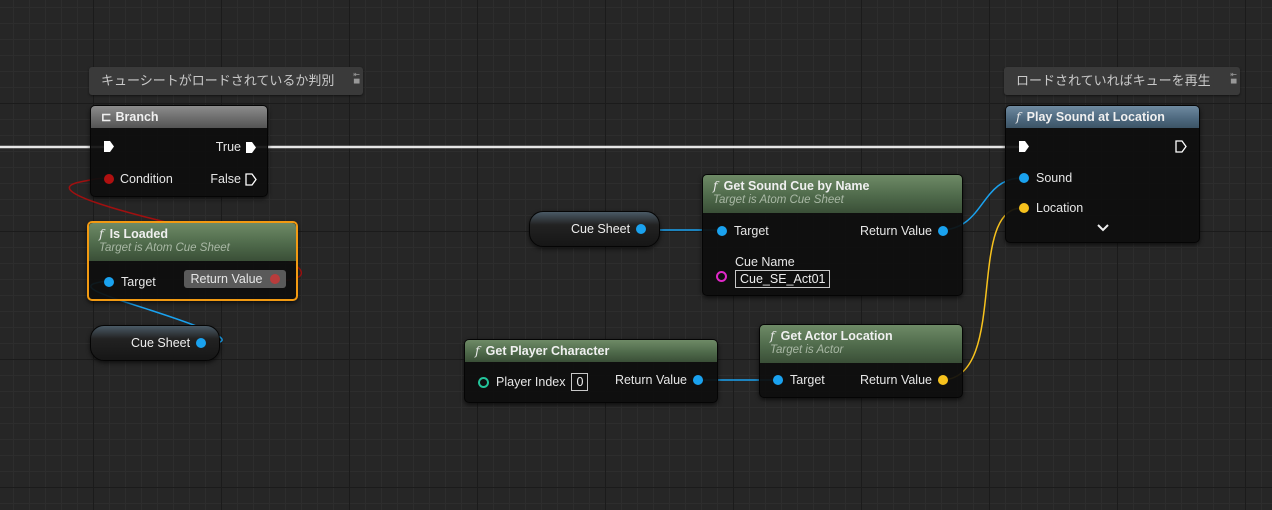 This screenshot has height=510, width=1272. I want to click on get-player-character-title: Get Player Character, so click(547, 351).